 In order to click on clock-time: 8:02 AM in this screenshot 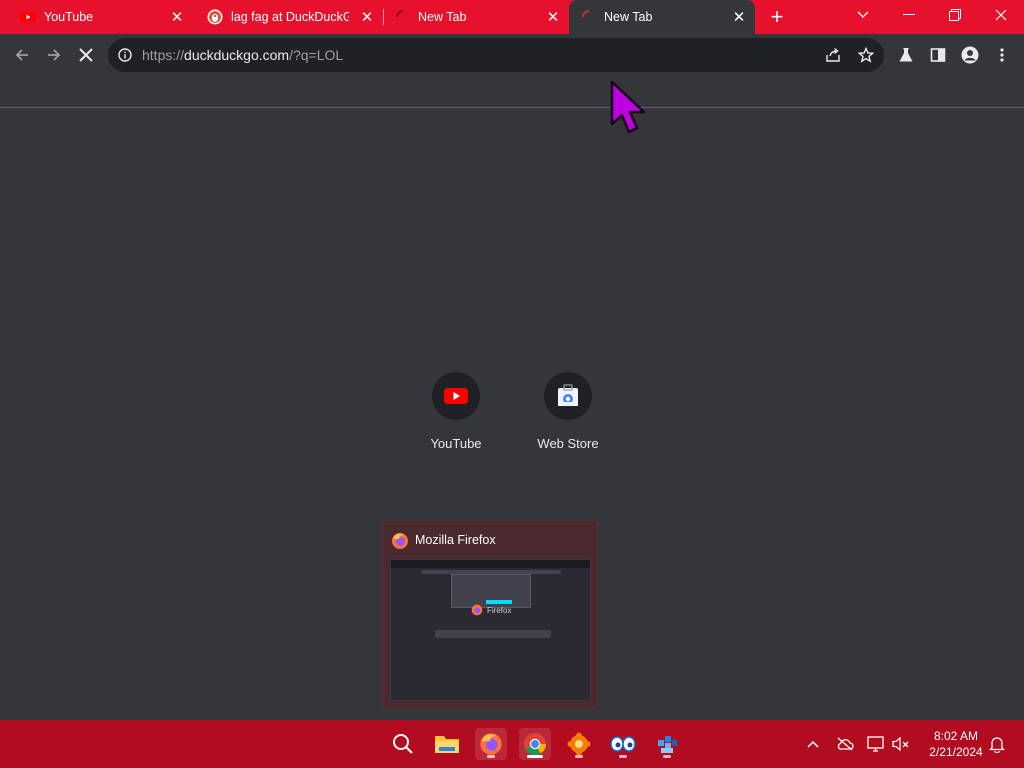, I will do `click(956, 736)`.